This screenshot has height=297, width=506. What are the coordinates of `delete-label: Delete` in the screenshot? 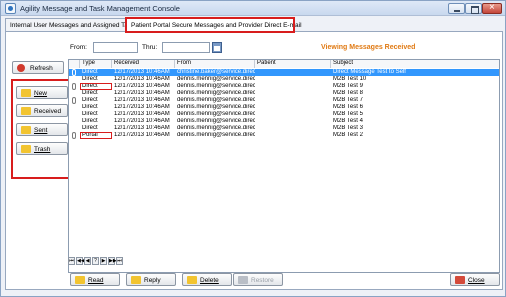 It's located at (209, 280).